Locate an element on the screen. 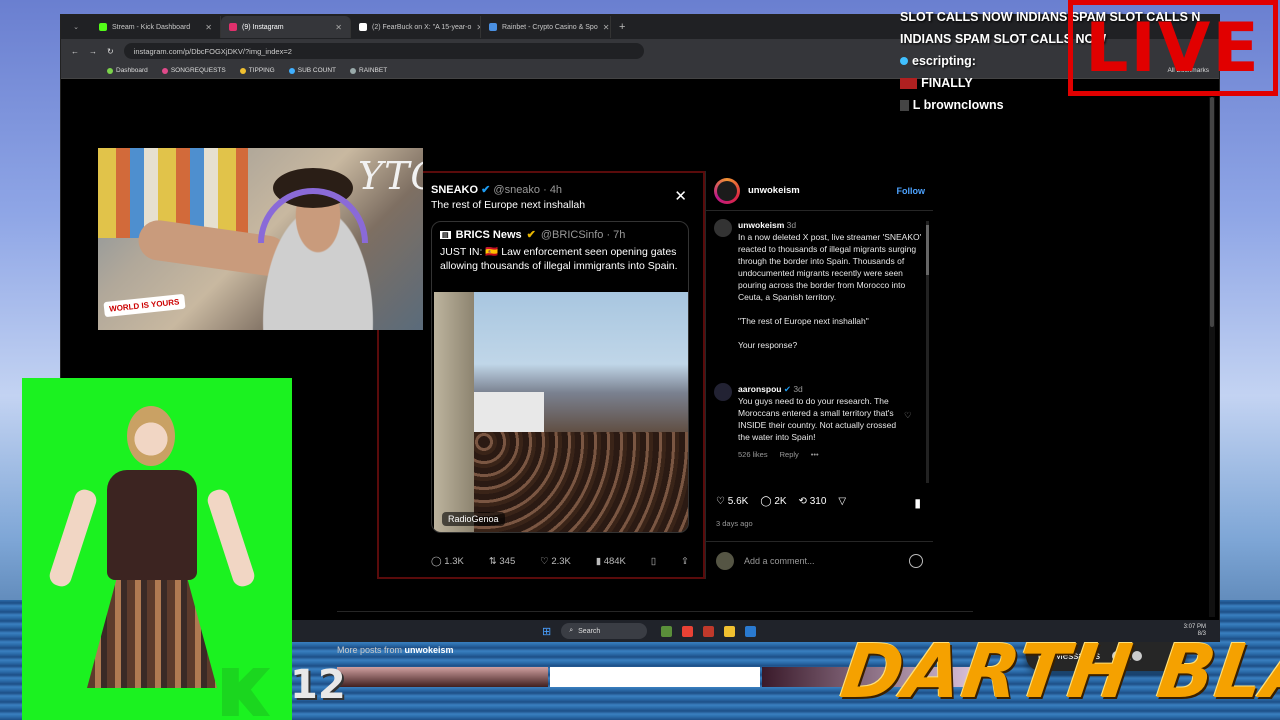 This screenshot has width=1280, height=720. new-tab-button: + is located at coordinates (622, 27).